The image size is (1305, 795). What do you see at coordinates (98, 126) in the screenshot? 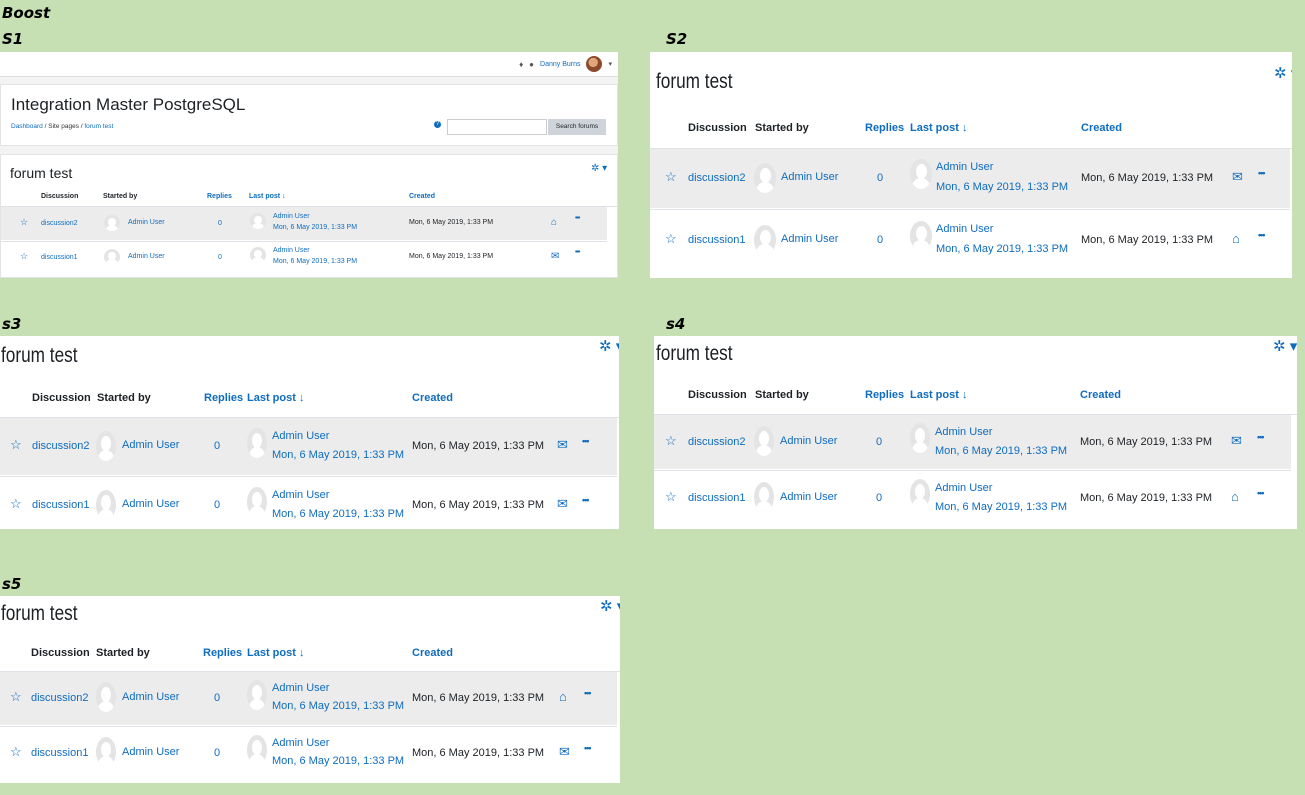
I see `breadcrumb-forum-test: forum test` at bounding box center [98, 126].